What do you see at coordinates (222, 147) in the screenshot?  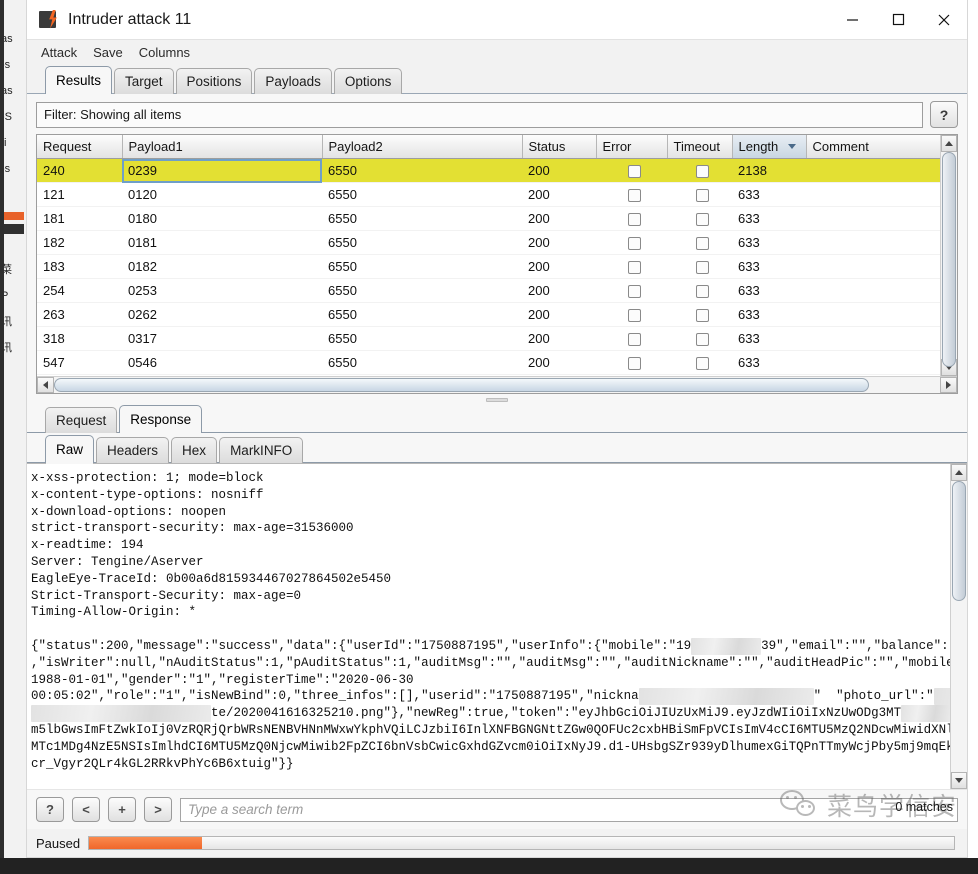 I see `column-header-payload1: Payload1` at bounding box center [222, 147].